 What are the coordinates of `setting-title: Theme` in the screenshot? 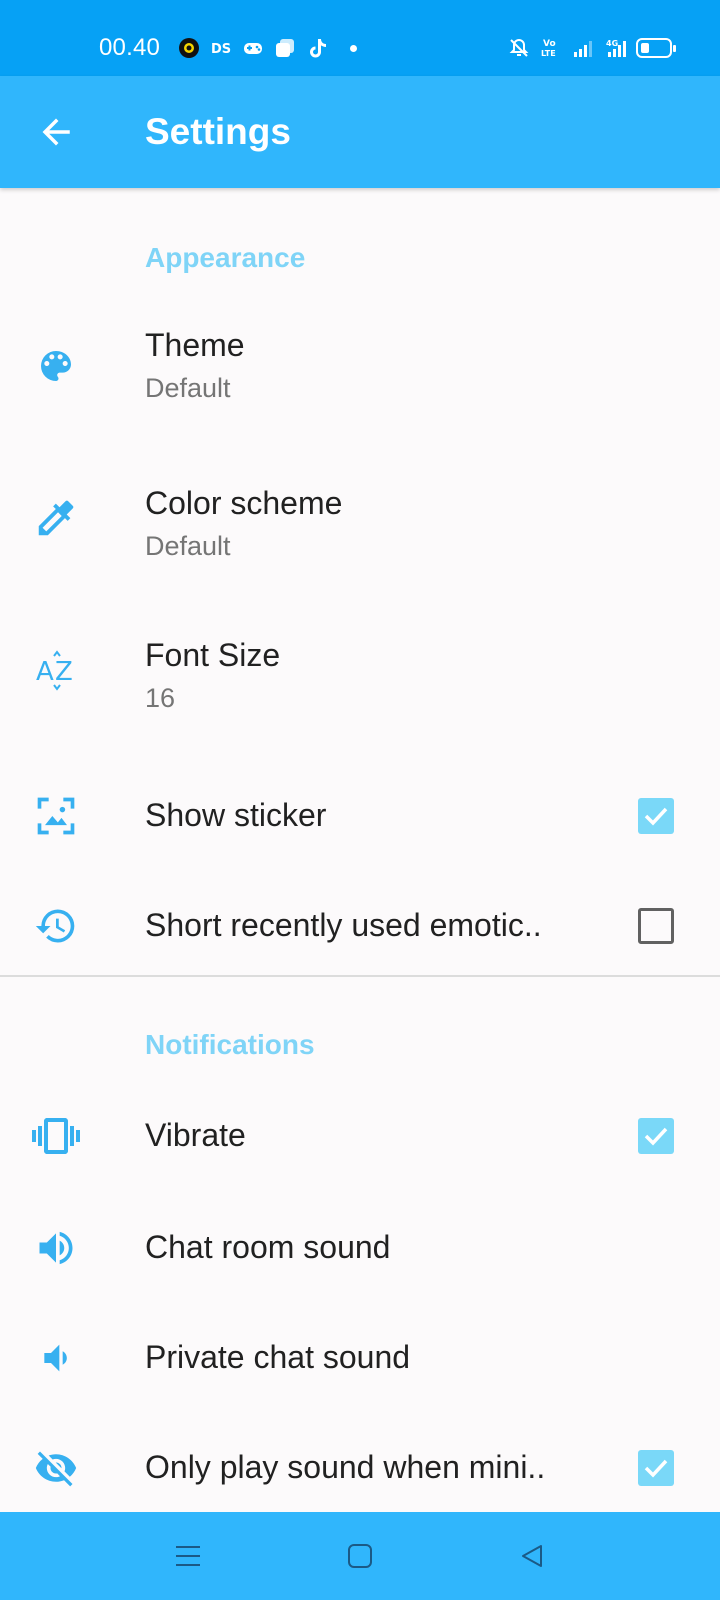 It's located at (195, 345).